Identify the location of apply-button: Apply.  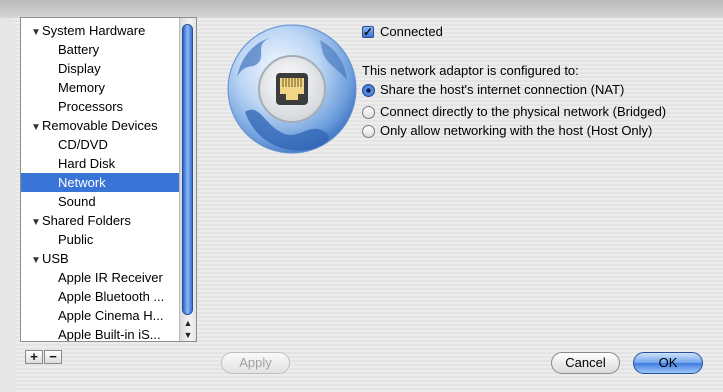
(255, 363).